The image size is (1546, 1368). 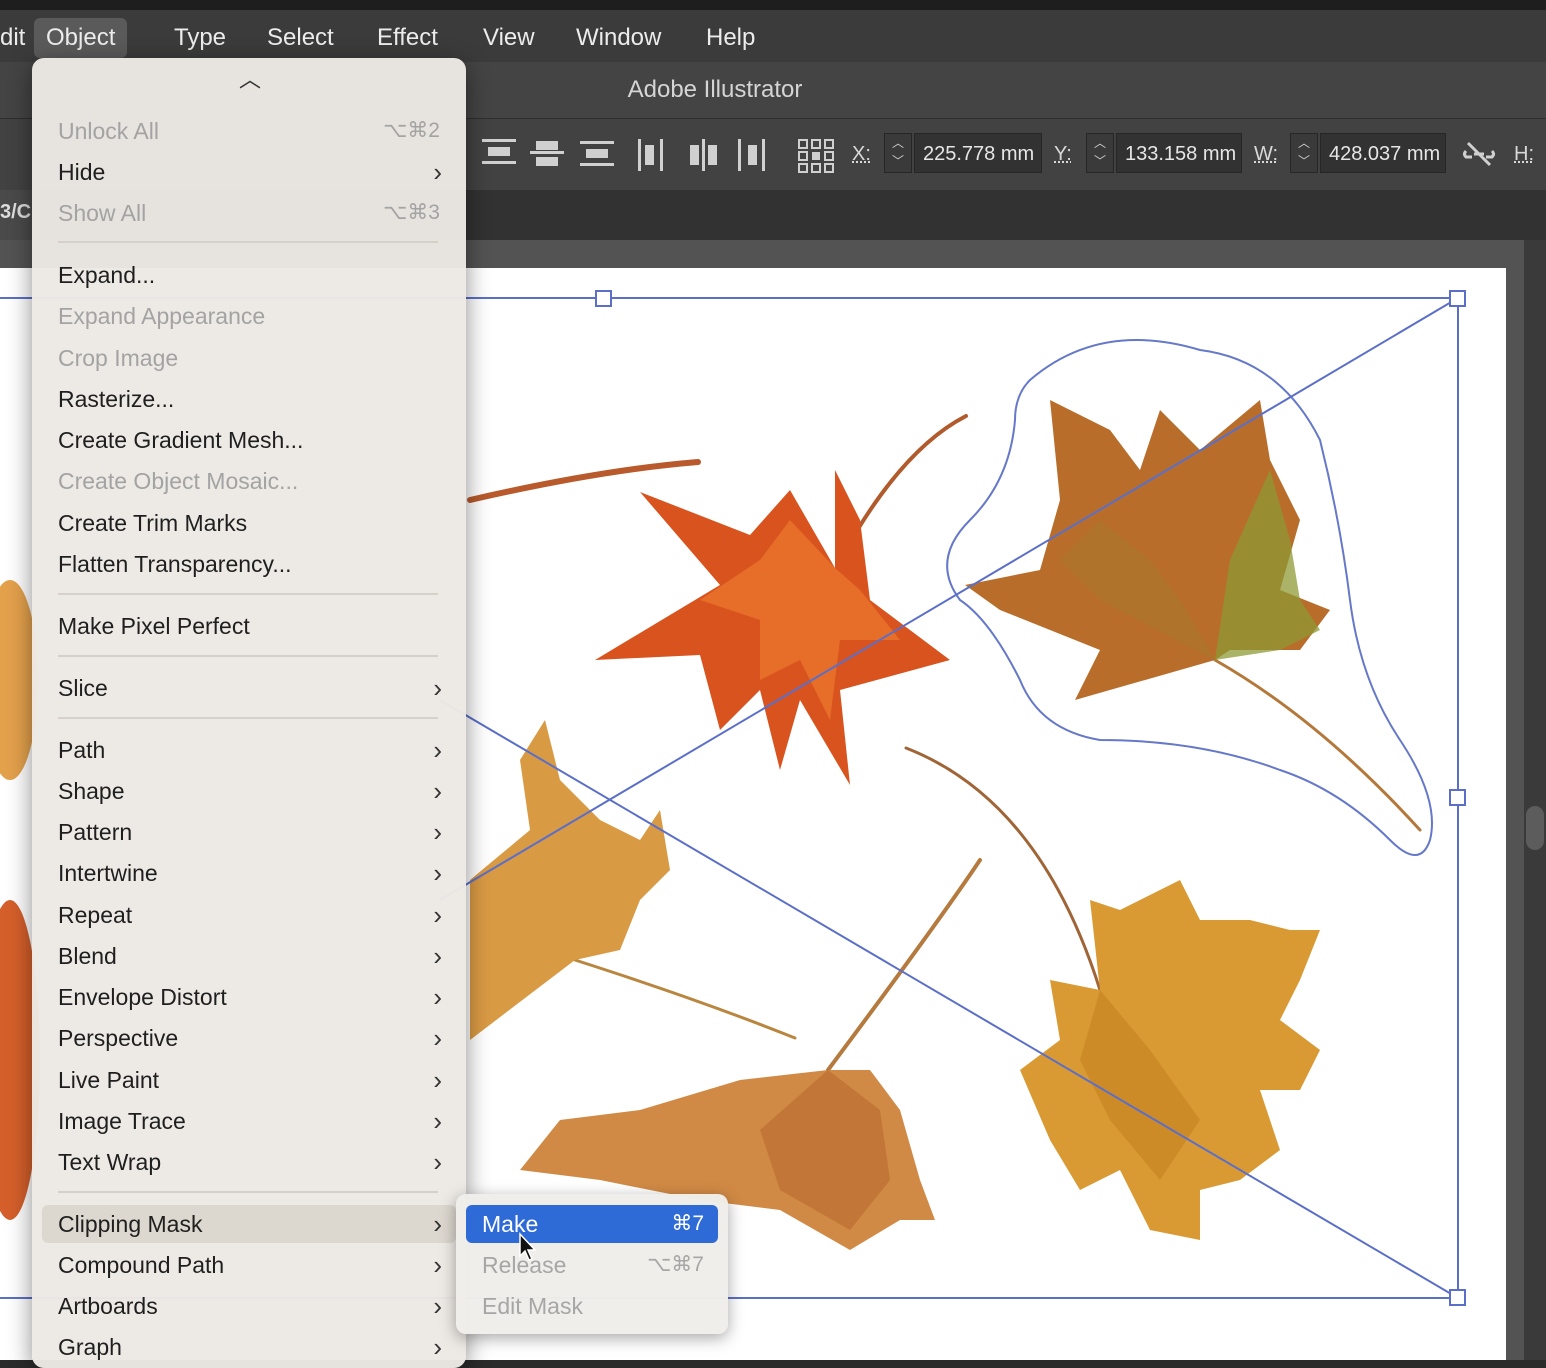 What do you see at coordinates (1304, 153) in the screenshot?
I see `w-stepper-icon: ︿ ﹀` at bounding box center [1304, 153].